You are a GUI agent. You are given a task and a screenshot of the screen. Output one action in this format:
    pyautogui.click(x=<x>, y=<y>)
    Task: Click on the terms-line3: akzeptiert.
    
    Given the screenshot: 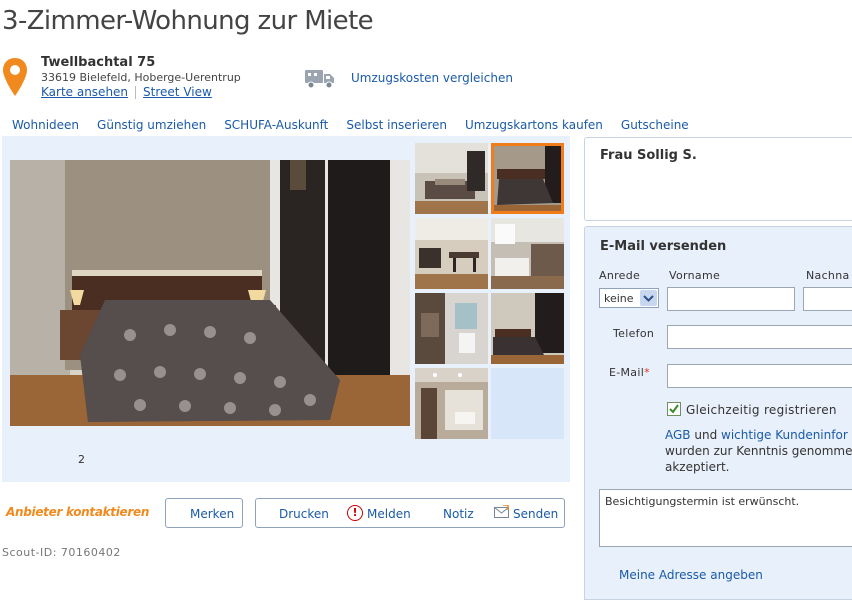 What is the action you would take?
    pyautogui.click(x=697, y=467)
    